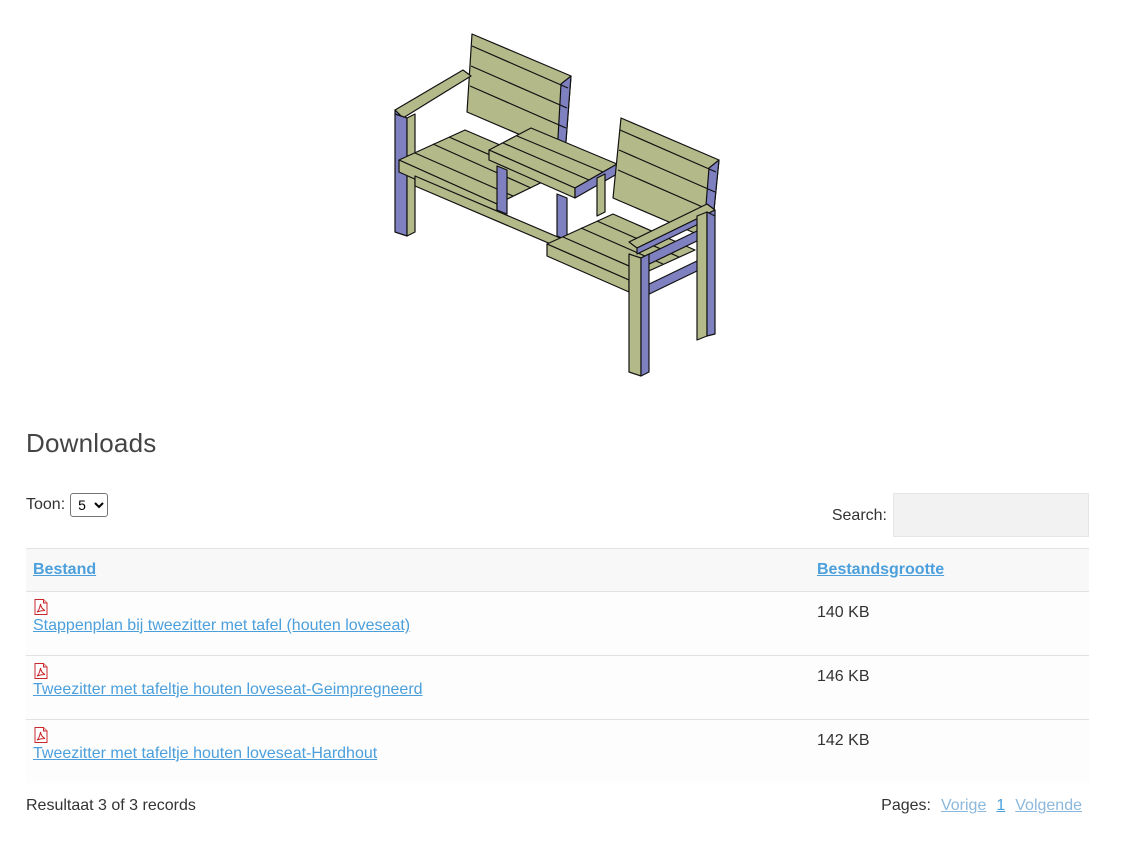 This screenshot has height=844, width=1129. What do you see at coordinates (111, 805) in the screenshot?
I see `result-summary: Resultaat 3 of 3 records` at bounding box center [111, 805].